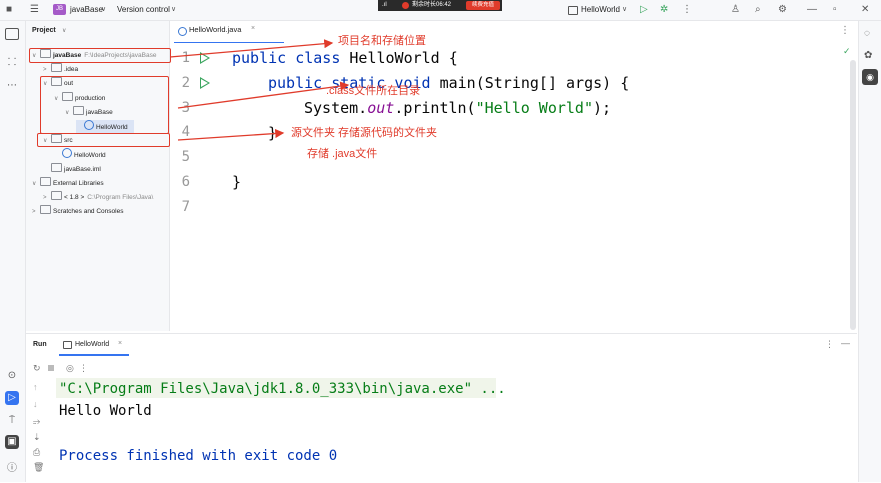 The height and width of the screenshot is (483, 881). I want to click on hide-panel-icon: —, so click(845, 343).